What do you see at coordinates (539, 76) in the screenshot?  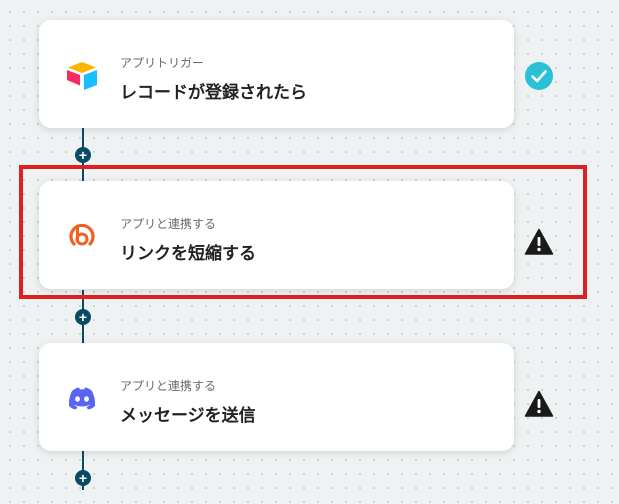 I see `check-circle-icon` at bounding box center [539, 76].